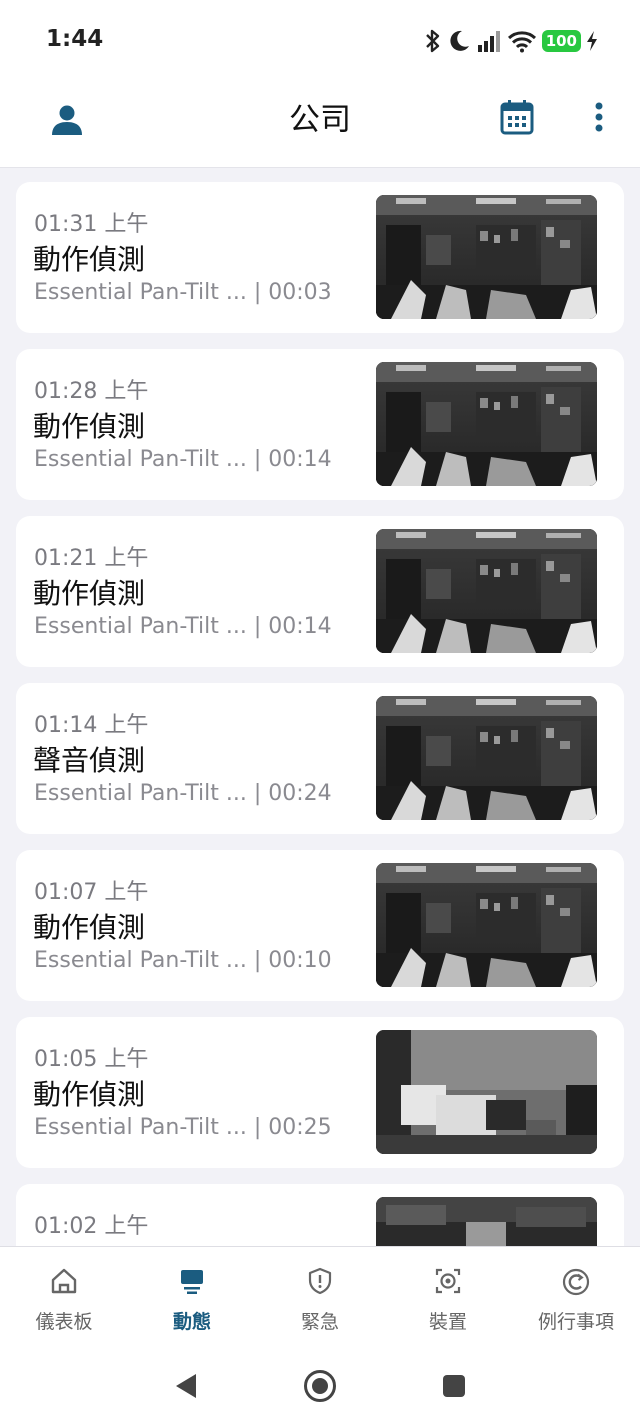  What do you see at coordinates (183, 960) in the screenshot?
I see `event-subtitle: Essential Pan-Tilt ... | 00:10` at bounding box center [183, 960].